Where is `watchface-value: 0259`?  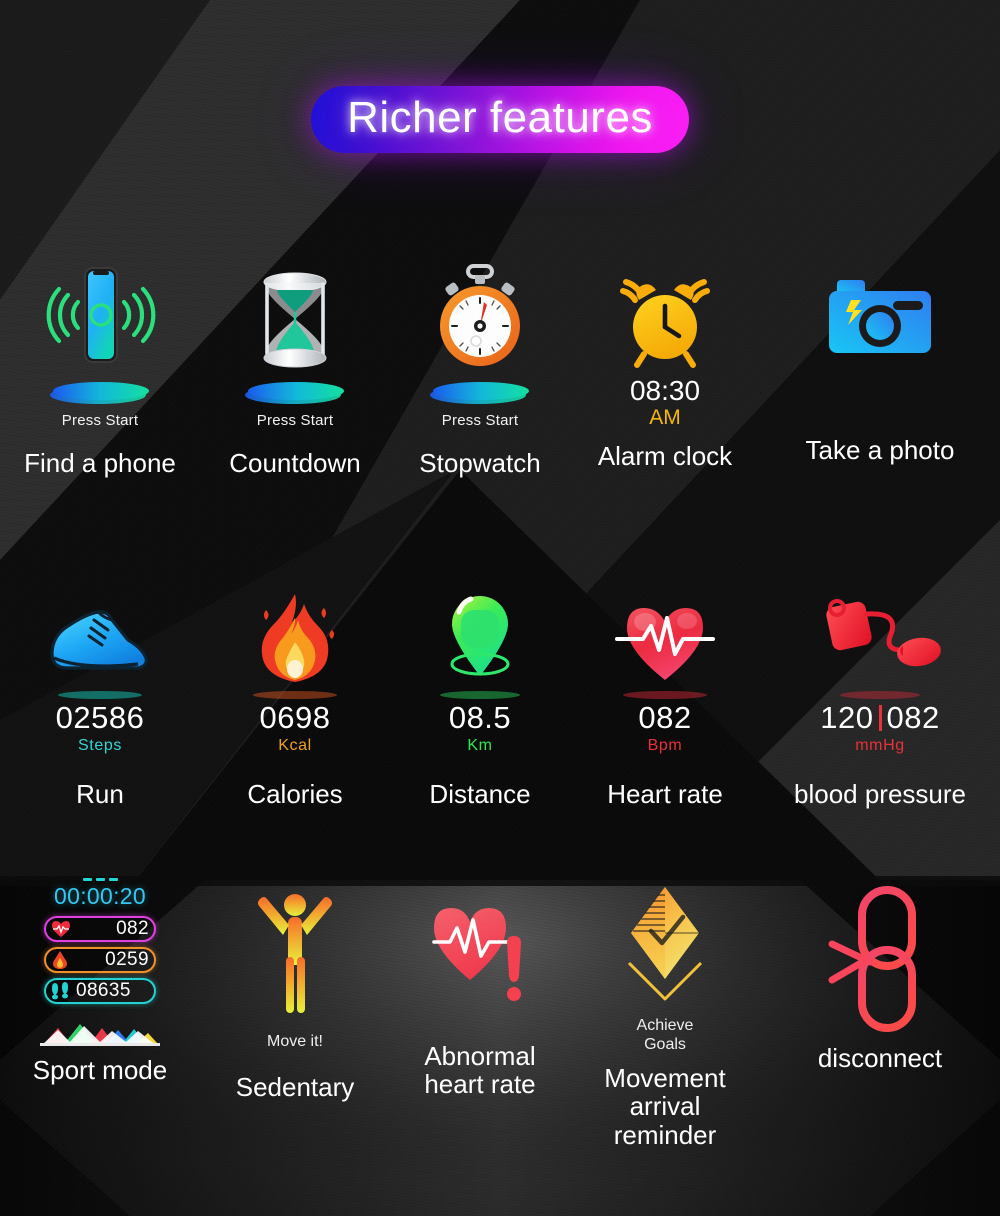
watchface-value: 0259 is located at coordinates (127, 959).